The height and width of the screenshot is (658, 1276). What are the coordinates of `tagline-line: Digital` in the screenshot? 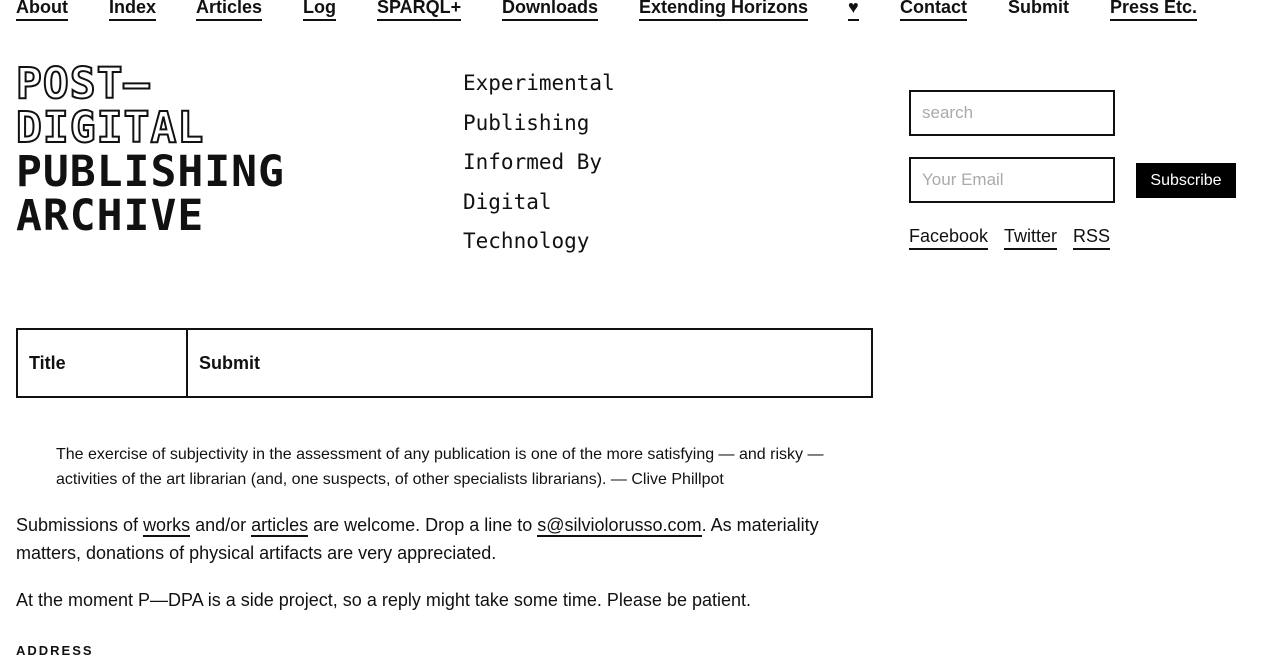 It's located at (507, 201).